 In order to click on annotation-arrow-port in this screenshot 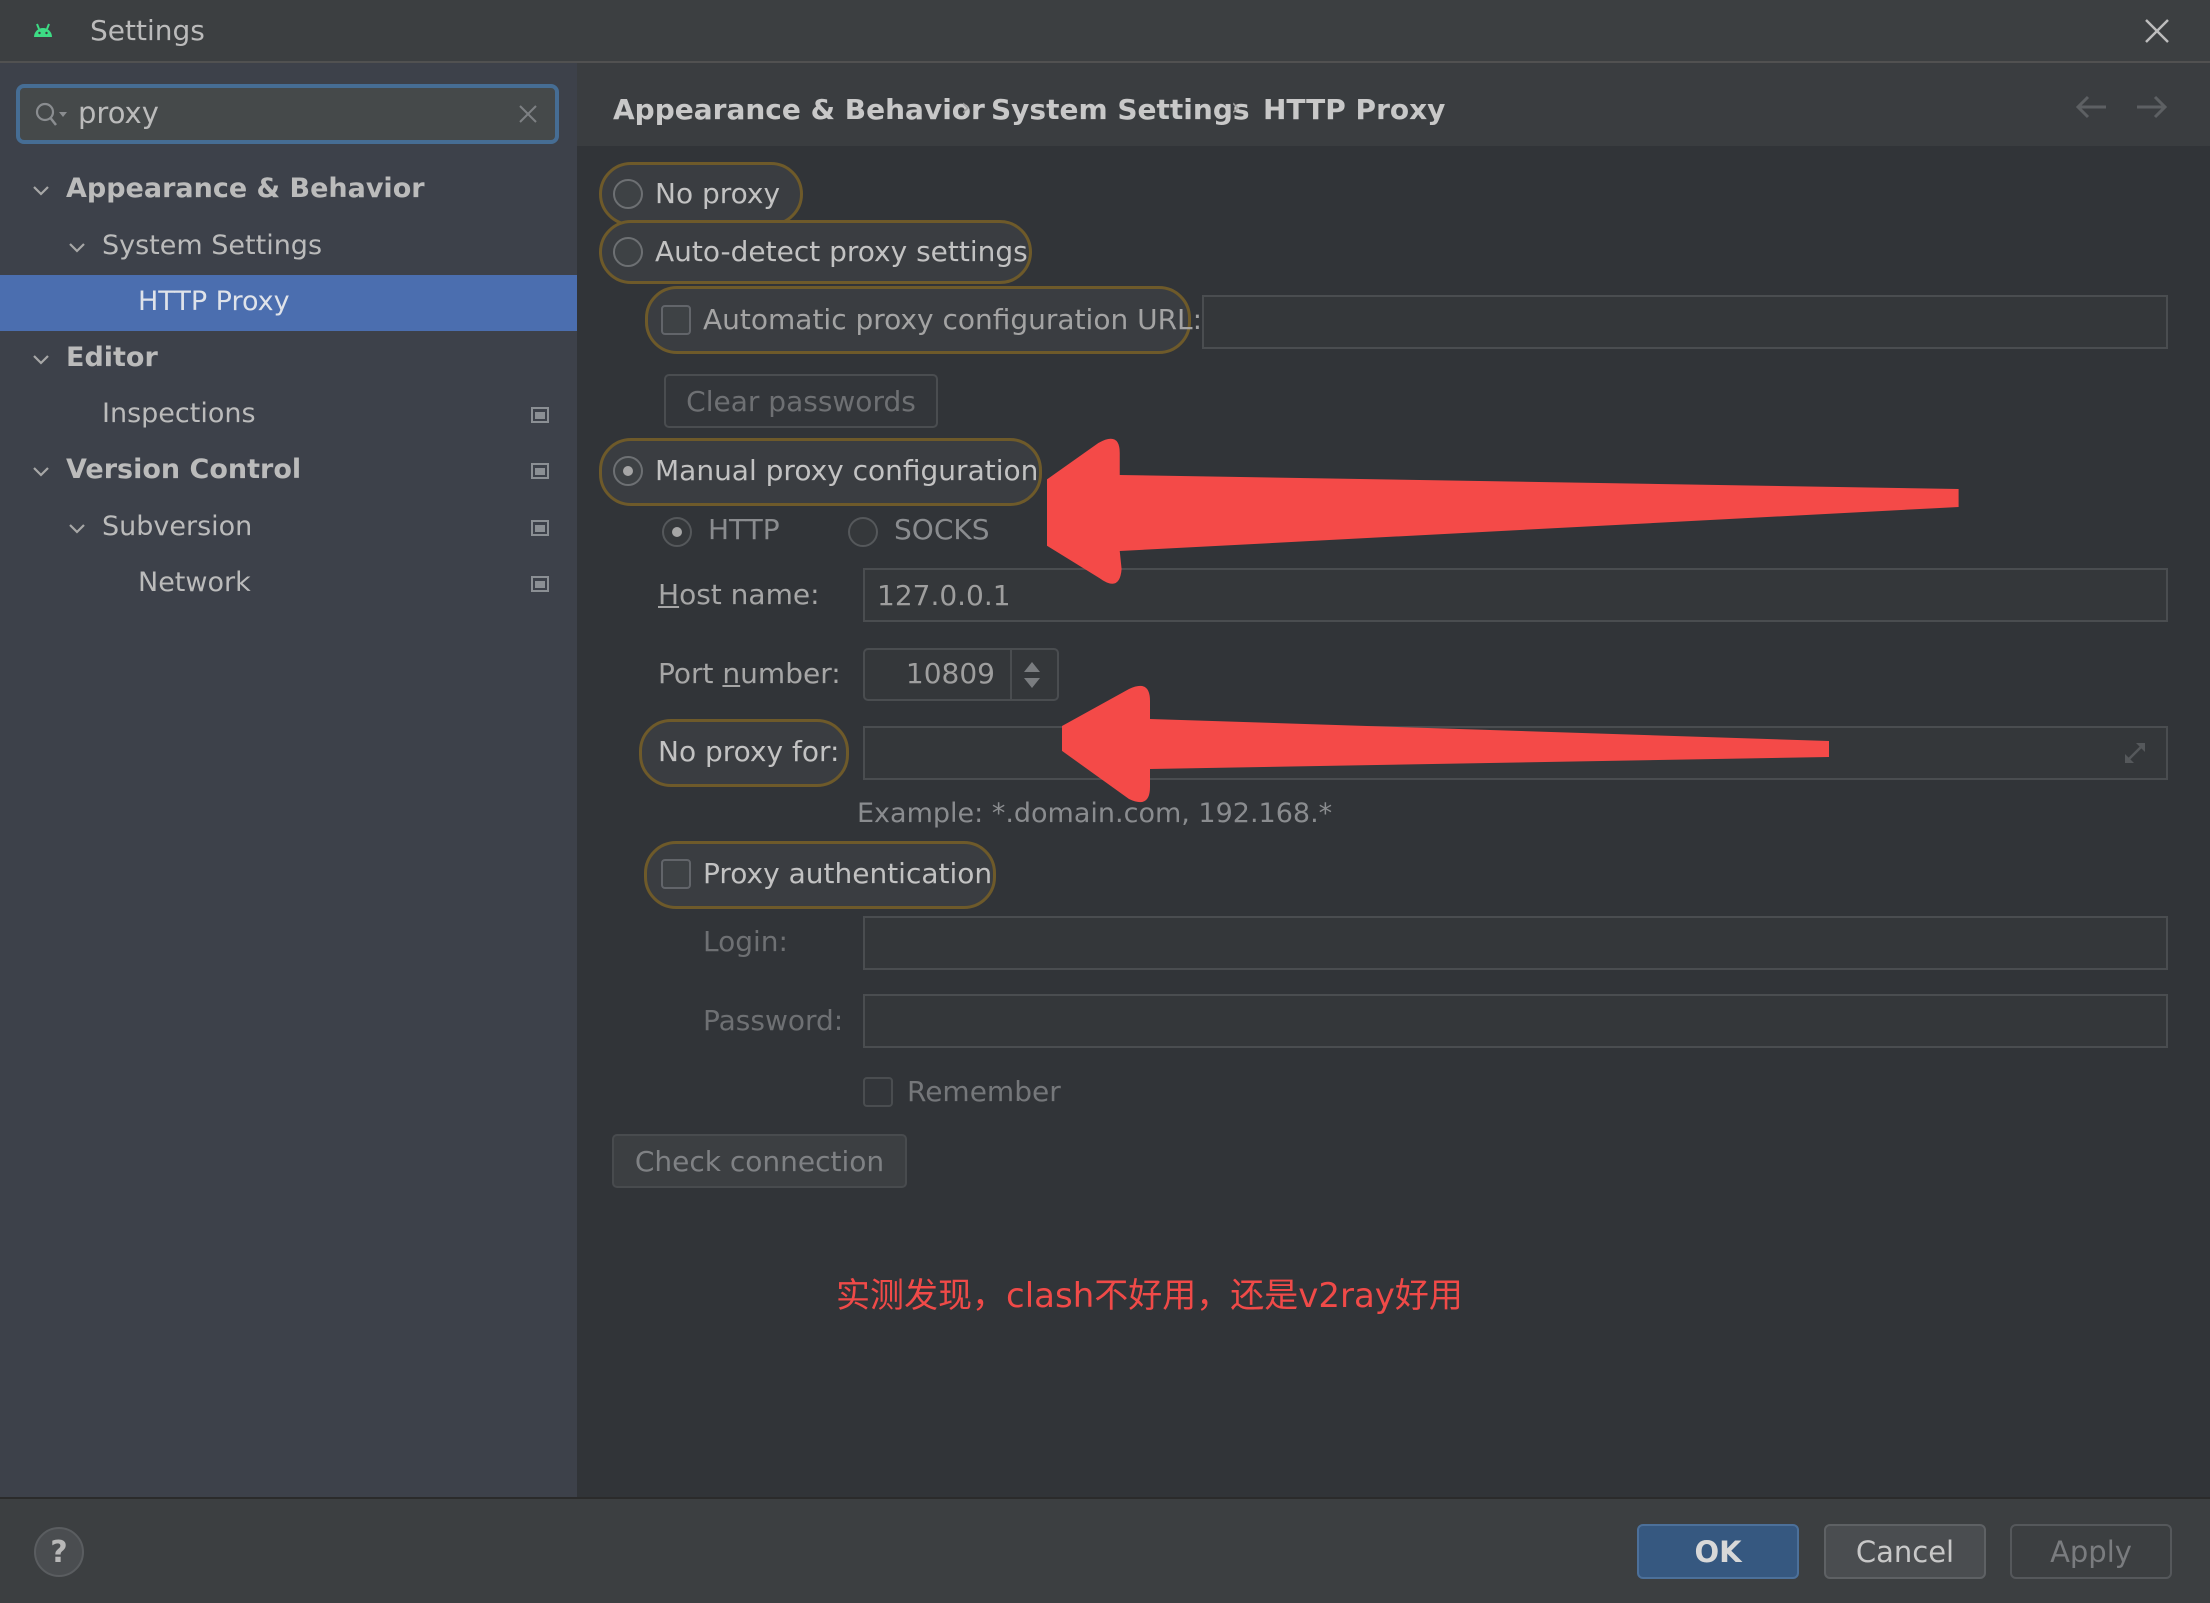, I will do `click(1445, 744)`.